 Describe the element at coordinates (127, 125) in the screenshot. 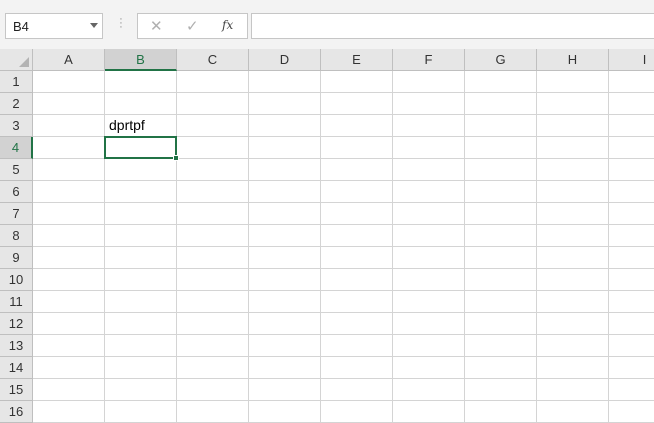

I see `cell-b3: dprtpf` at that location.